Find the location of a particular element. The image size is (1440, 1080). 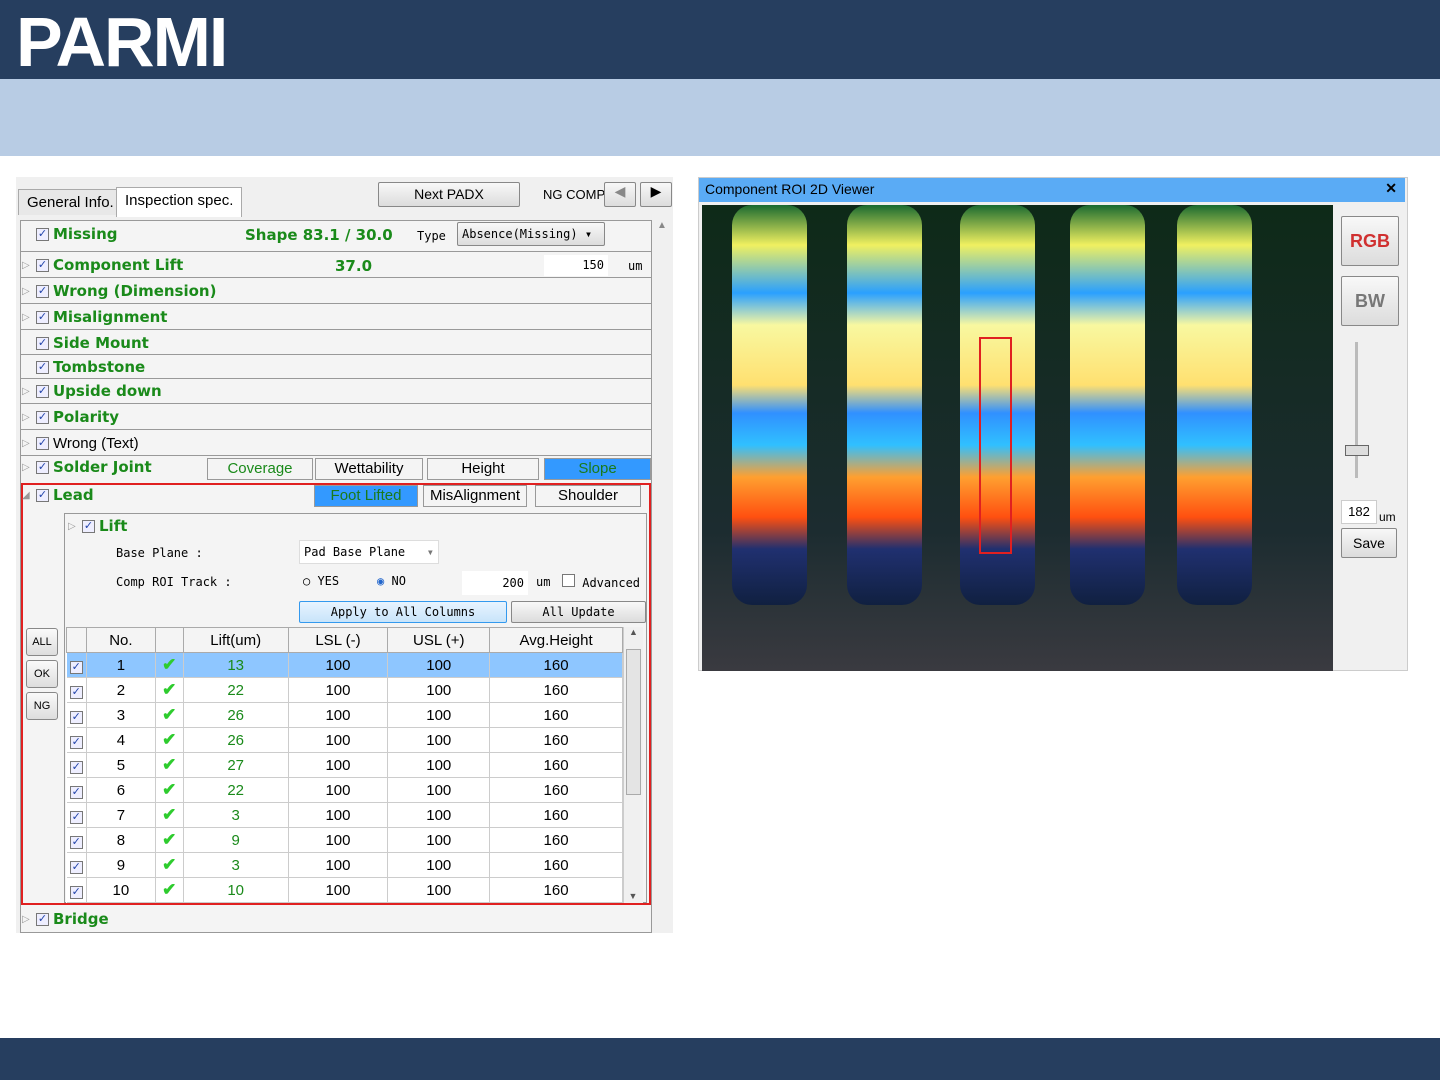

next-padx-button: Next PADX is located at coordinates (449, 194).